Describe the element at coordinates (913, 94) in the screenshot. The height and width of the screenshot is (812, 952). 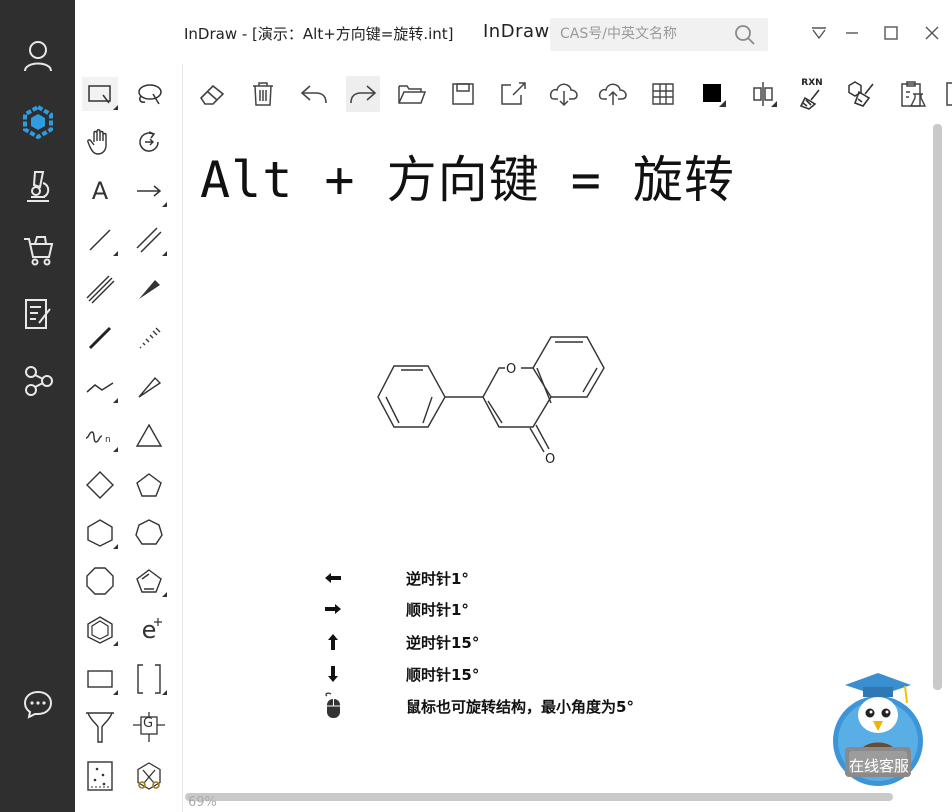
I see `clipboard-chem-icon` at that location.